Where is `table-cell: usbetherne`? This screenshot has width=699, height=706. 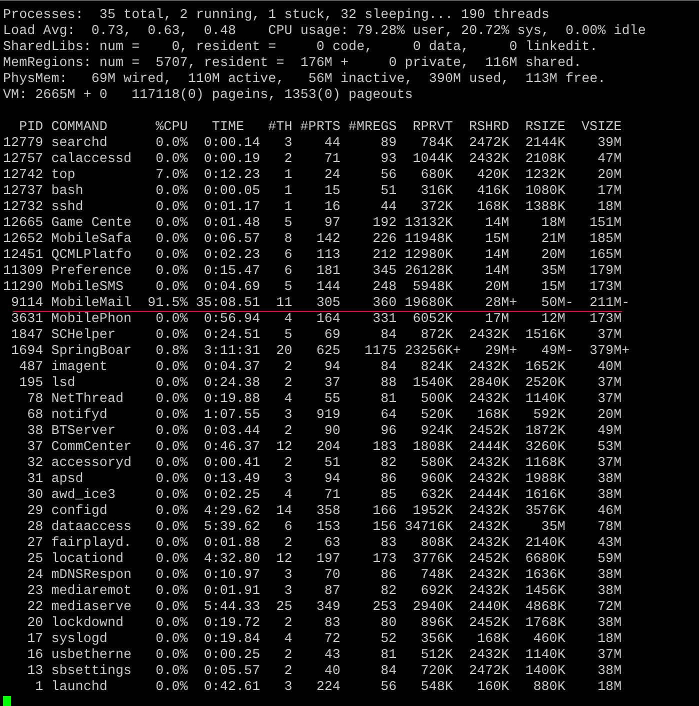 table-cell: usbetherne is located at coordinates (91, 656).